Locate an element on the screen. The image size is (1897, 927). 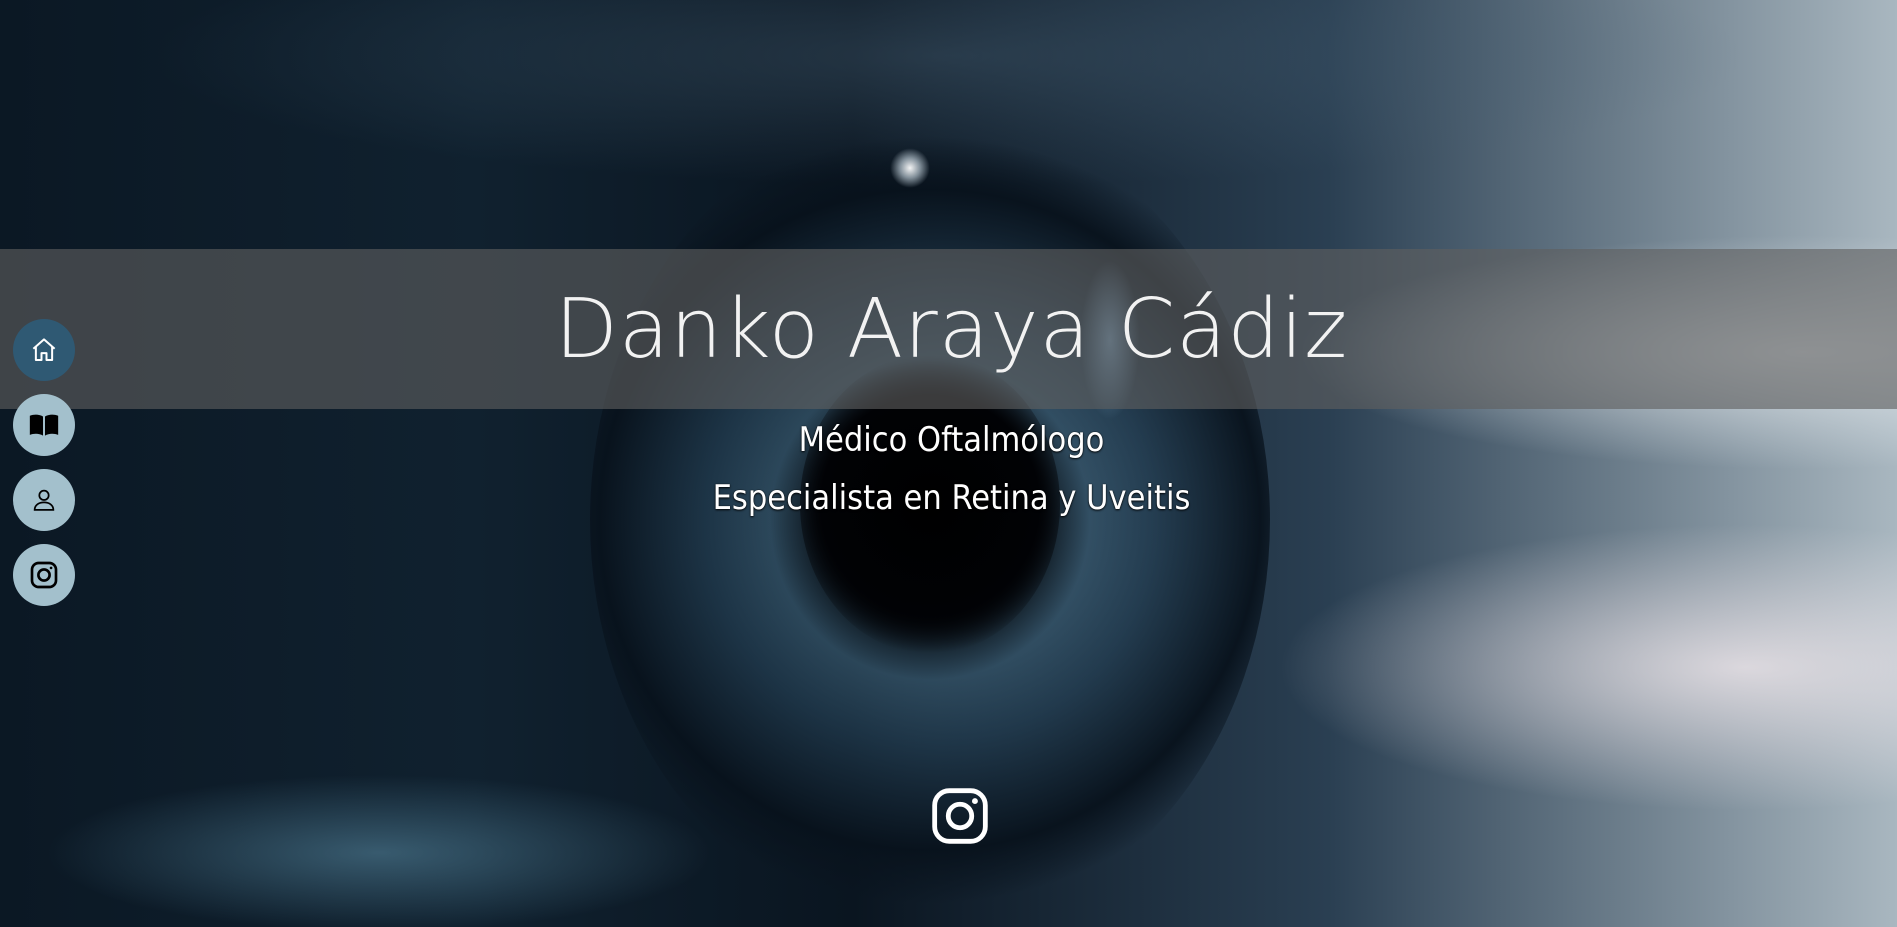
instagram-link is located at coordinates (960, 816).